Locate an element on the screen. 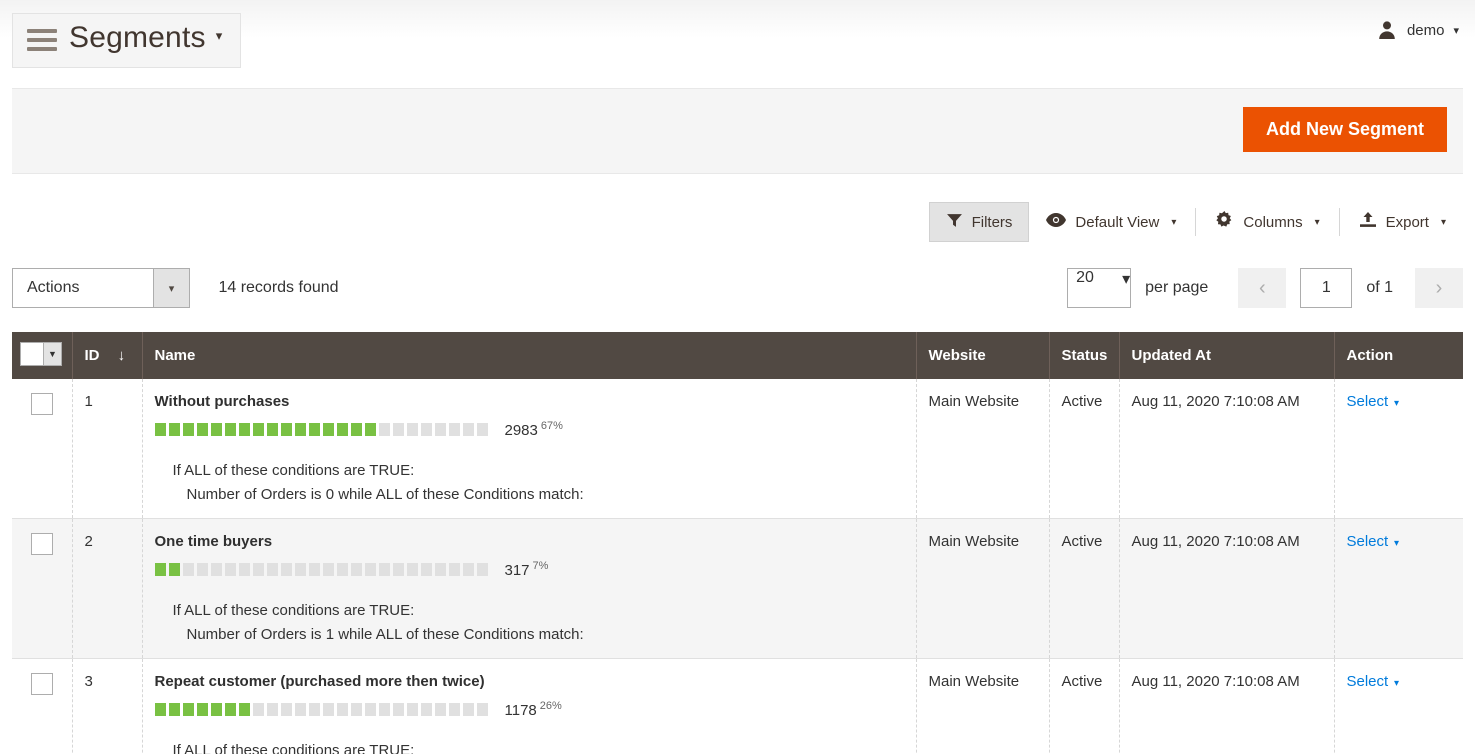 The image size is (1475, 754). user-avatar-icon is located at coordinates (1387, 30).